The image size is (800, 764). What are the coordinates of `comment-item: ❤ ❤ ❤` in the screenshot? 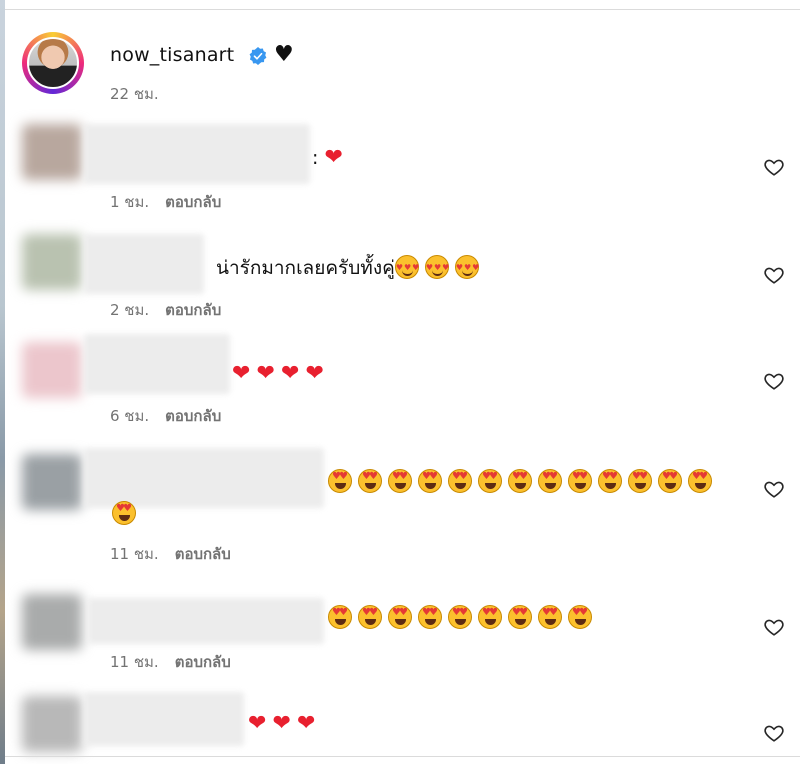 It's located at (403, 723).